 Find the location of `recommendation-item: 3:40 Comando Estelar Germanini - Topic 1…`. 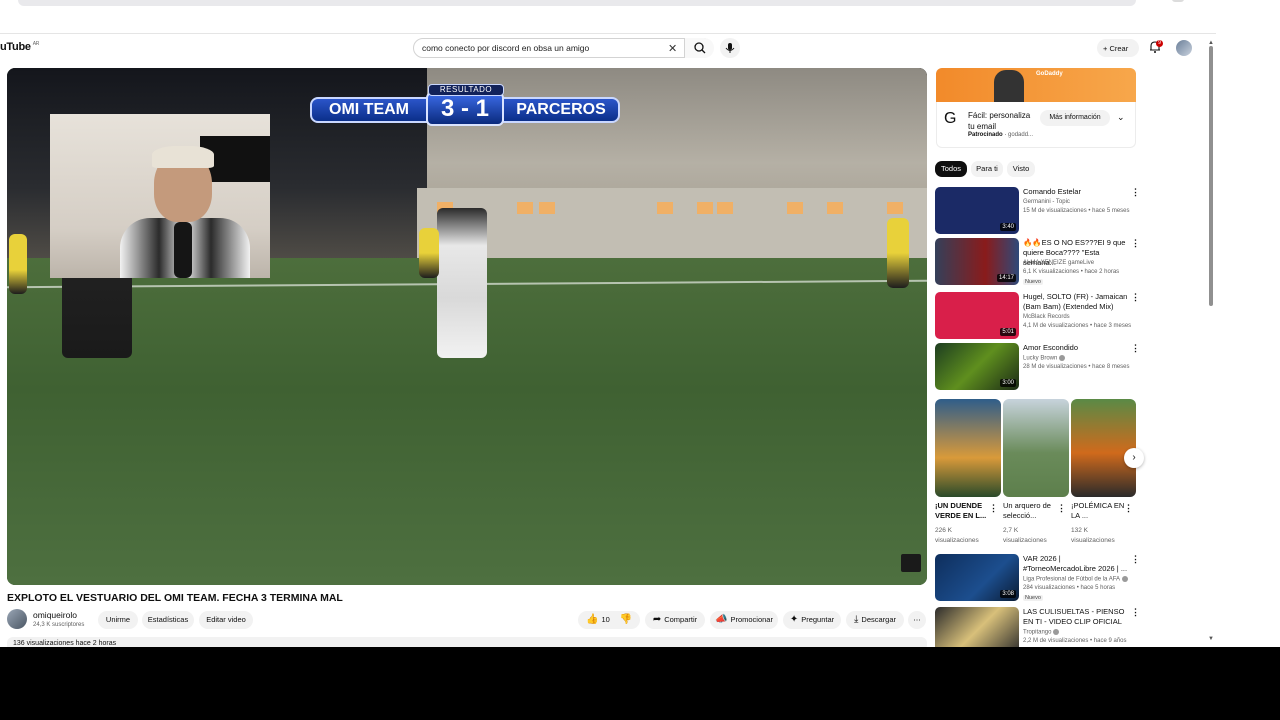

recommendation-item: 3:40 Comando Estelar Germanini - Topic 1… is located at coordinates (1040, 211).